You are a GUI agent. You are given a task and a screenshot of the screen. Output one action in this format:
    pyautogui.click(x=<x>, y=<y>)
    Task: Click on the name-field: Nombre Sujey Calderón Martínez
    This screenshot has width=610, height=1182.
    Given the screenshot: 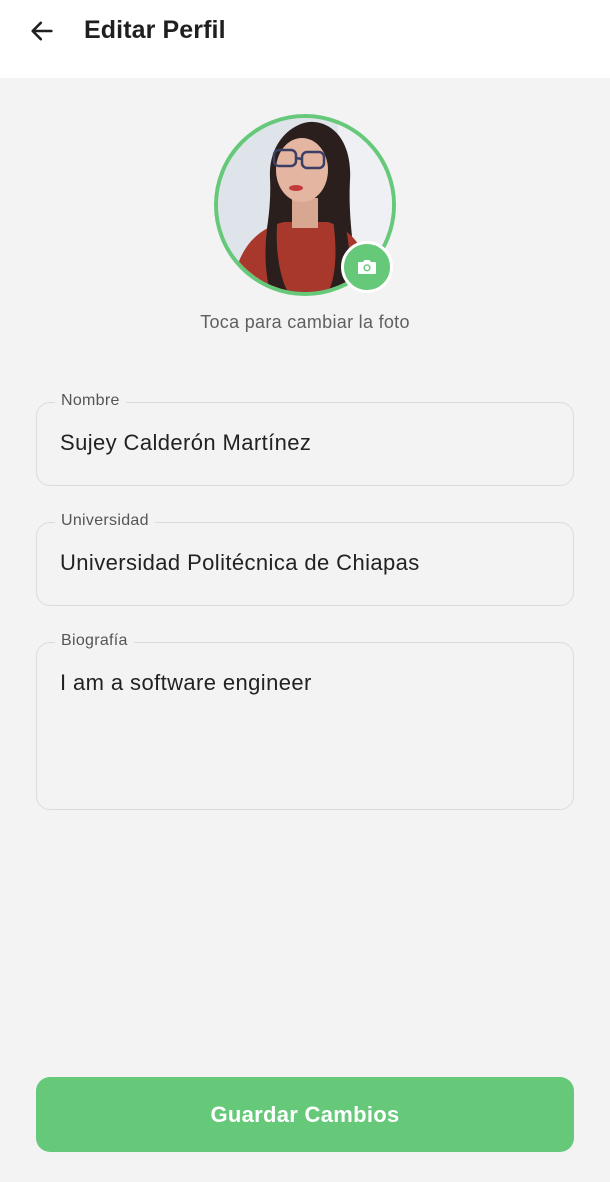 What is the action you would take?
    pyautogui.click(x=305, y=438)
    